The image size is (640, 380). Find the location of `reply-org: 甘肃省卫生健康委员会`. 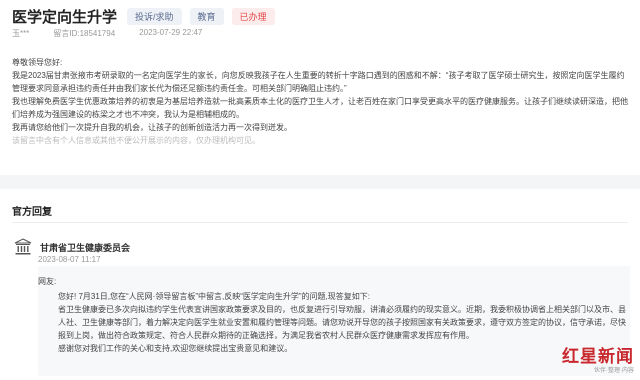

reply-org: 甘肃省卫生健康委员会 is located at coordinates (72, 247).